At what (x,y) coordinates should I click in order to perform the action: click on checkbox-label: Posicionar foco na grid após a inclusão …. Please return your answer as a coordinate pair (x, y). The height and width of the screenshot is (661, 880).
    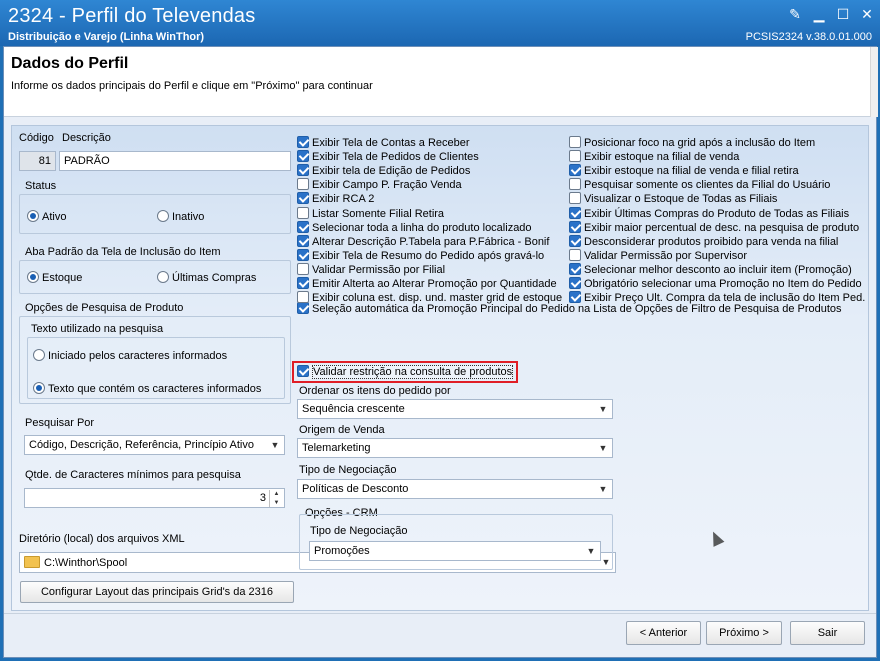
    Looking at the image, I should click on (700, 143).